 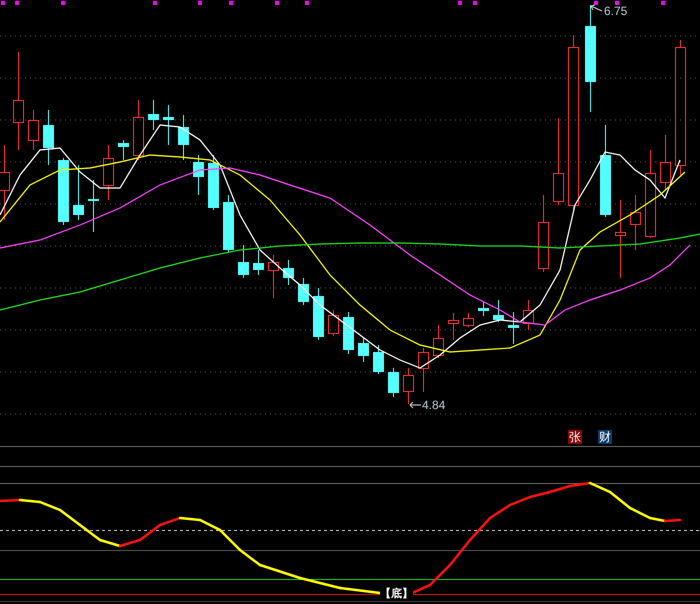 What do you see at coordinates (605, 437) in the screenshot?
I see `tag-badge: 财` at bounding box center [605, 437].